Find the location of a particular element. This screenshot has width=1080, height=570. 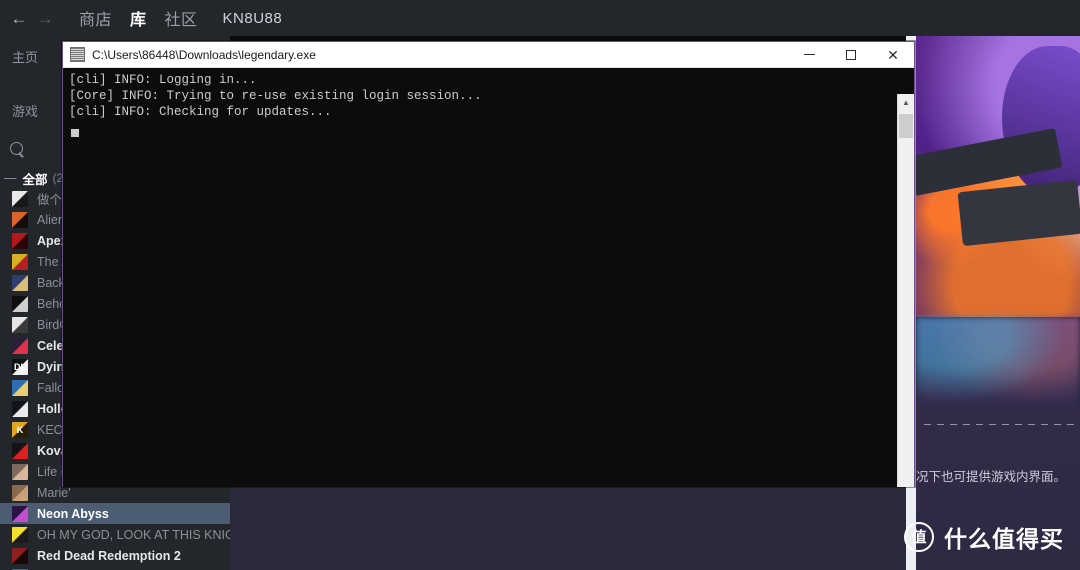

game-icon-rdr2 is located at coordinates (20, 555).